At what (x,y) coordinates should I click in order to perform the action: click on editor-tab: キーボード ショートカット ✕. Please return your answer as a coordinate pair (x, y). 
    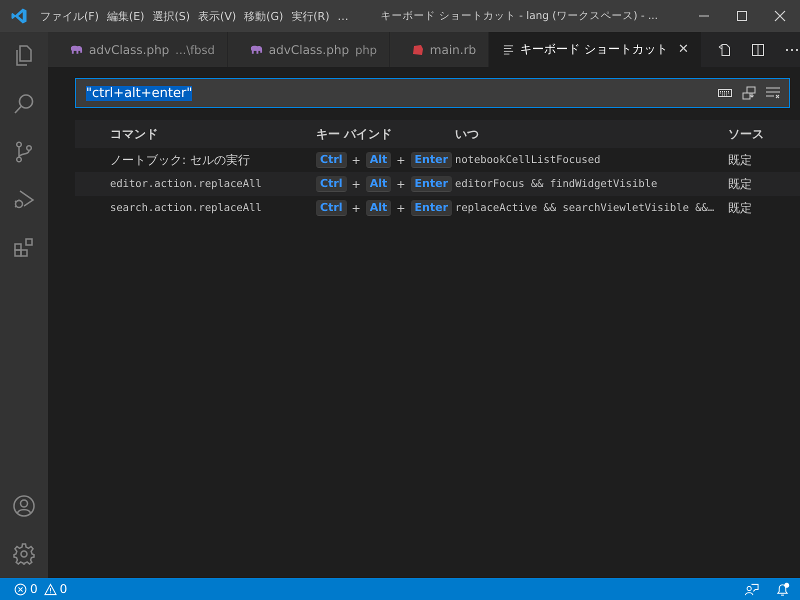
    Looking at the image, I should click on (595, 49).